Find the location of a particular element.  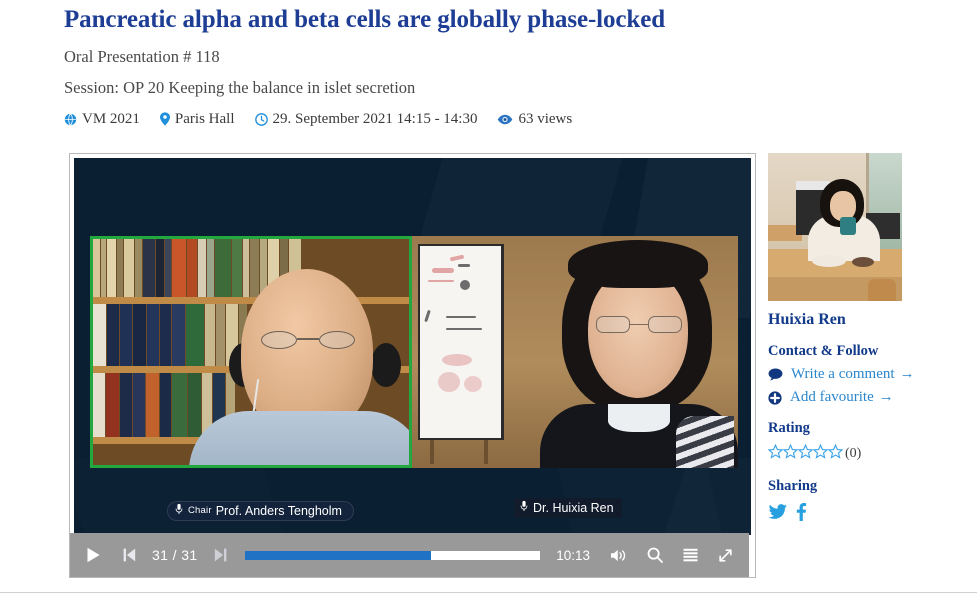

location-pin-icon is located at coordinates (164, 119).